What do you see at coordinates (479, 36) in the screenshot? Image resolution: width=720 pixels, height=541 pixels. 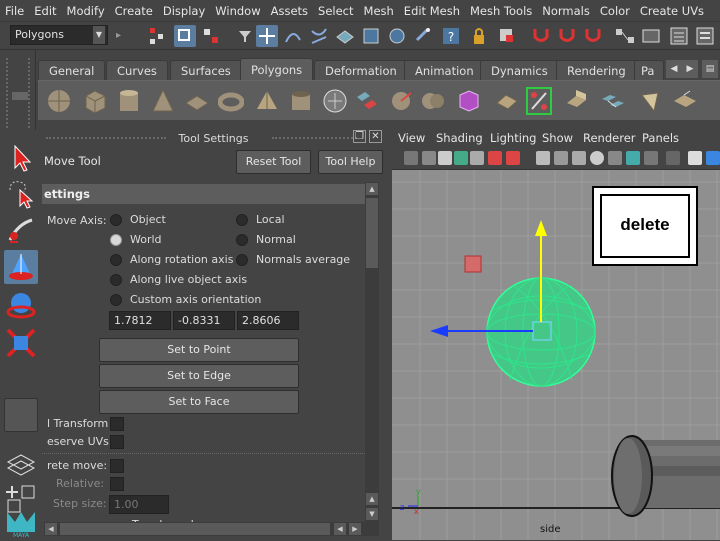 I see `lock-icon` at bounding box center [479, 36].